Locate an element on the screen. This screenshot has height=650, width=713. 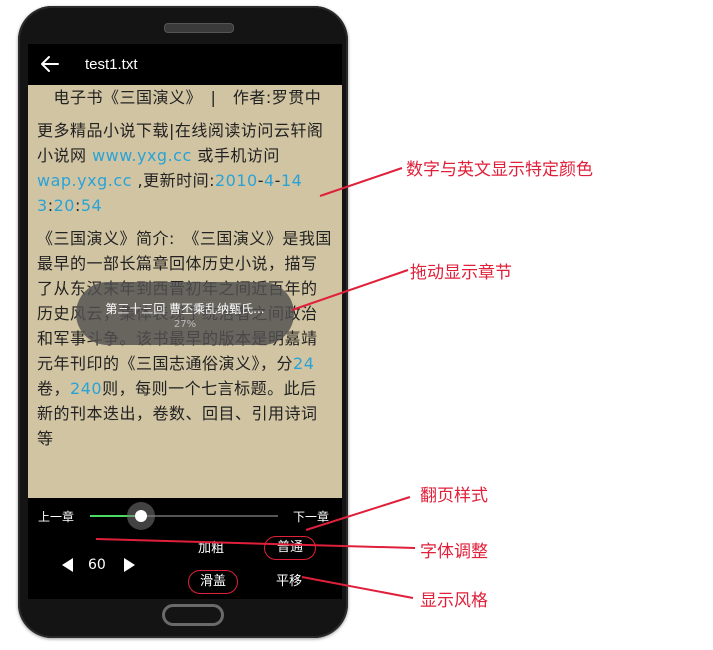
theme-note-line is located at coordinates (357, 587).